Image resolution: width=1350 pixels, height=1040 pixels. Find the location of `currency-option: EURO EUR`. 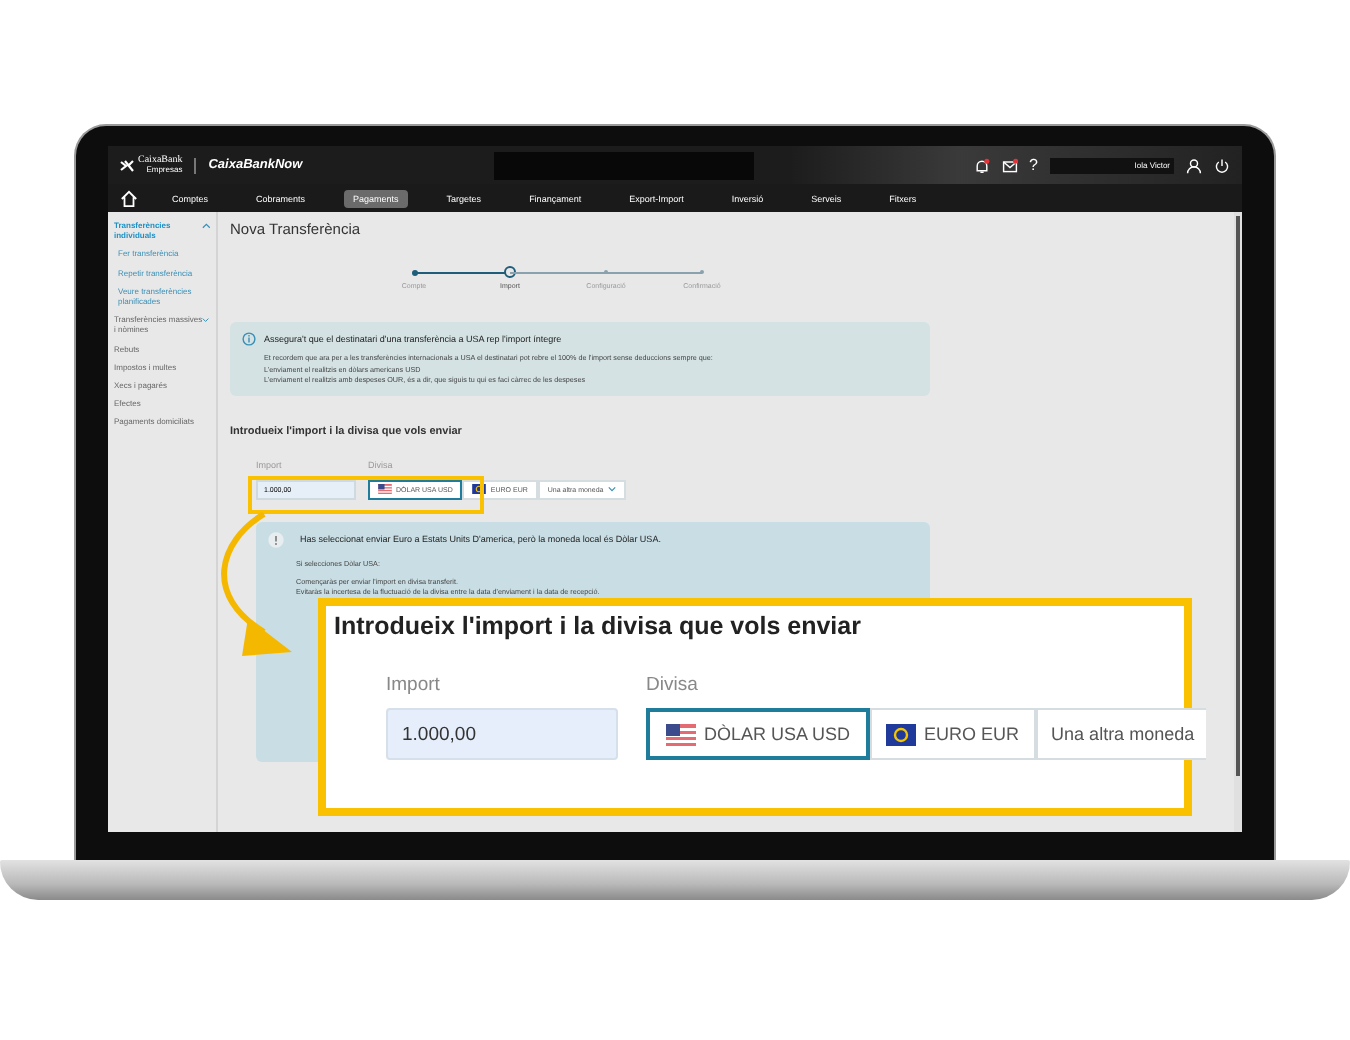

currency-option: EURO EUR is located at coordinates (953, 734).